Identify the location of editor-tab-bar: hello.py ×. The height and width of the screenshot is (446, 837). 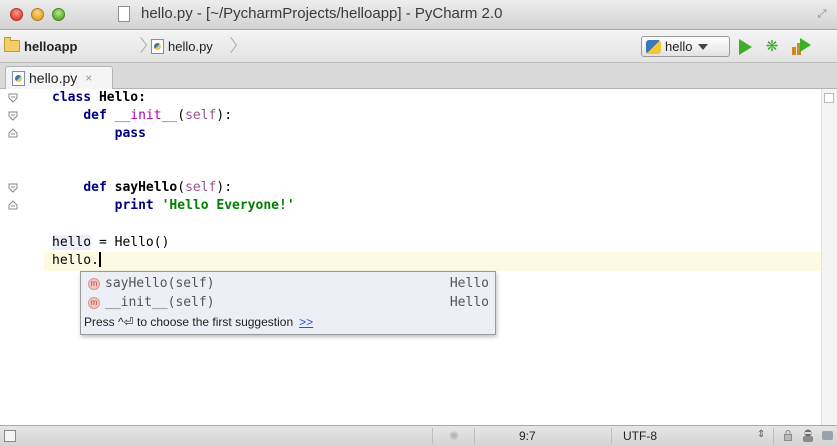
(418, 76).